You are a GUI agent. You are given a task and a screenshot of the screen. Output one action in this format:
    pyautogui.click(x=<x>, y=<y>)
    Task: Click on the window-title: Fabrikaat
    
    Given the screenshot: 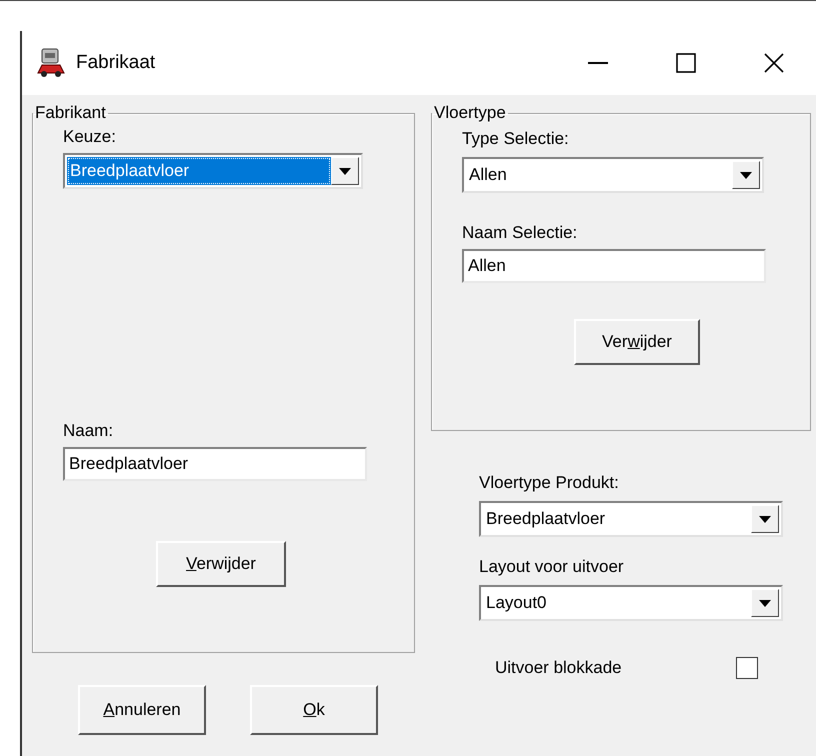 What is the action you would take?
    pyautogui.click(x=116, y=63)
    